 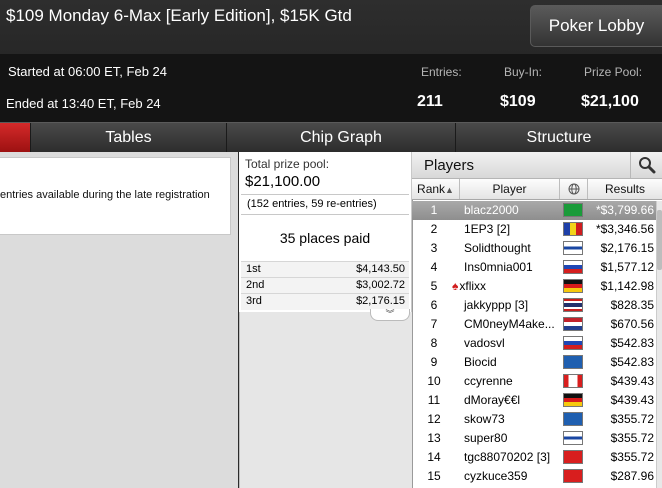 I want to click on player-rank: 8, so click(x=434, y=343).